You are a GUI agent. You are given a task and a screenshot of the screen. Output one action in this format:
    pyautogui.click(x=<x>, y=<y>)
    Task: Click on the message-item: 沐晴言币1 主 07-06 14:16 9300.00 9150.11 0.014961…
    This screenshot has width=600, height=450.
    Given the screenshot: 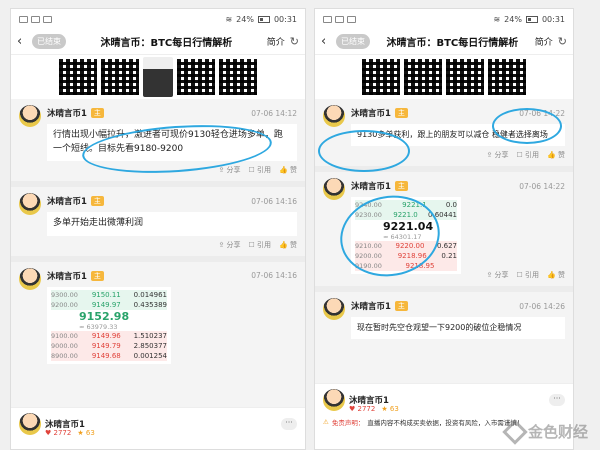 What is the action you would take?
    pyautogui.click(x=158, y=313)
    